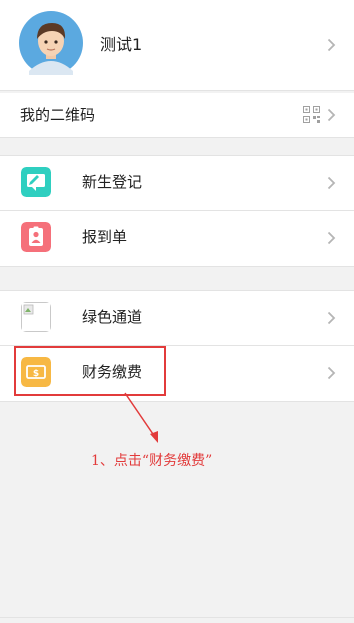  What do you see at coordinates (112, 317) in the screenshot?
I see `menu-item-label: 绿色通道` at bounding box center [112, 317].